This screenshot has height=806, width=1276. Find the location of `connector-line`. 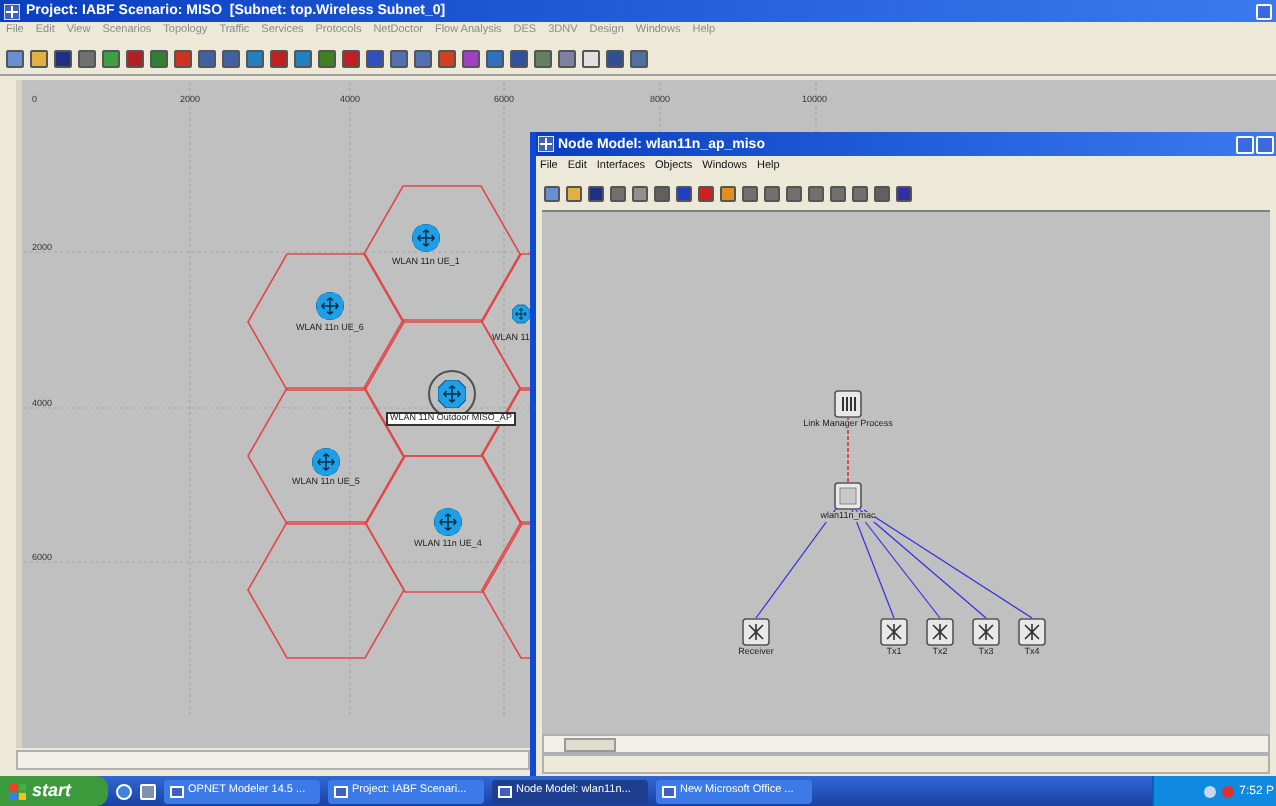

connector-line is located at coordinates (848, 450).